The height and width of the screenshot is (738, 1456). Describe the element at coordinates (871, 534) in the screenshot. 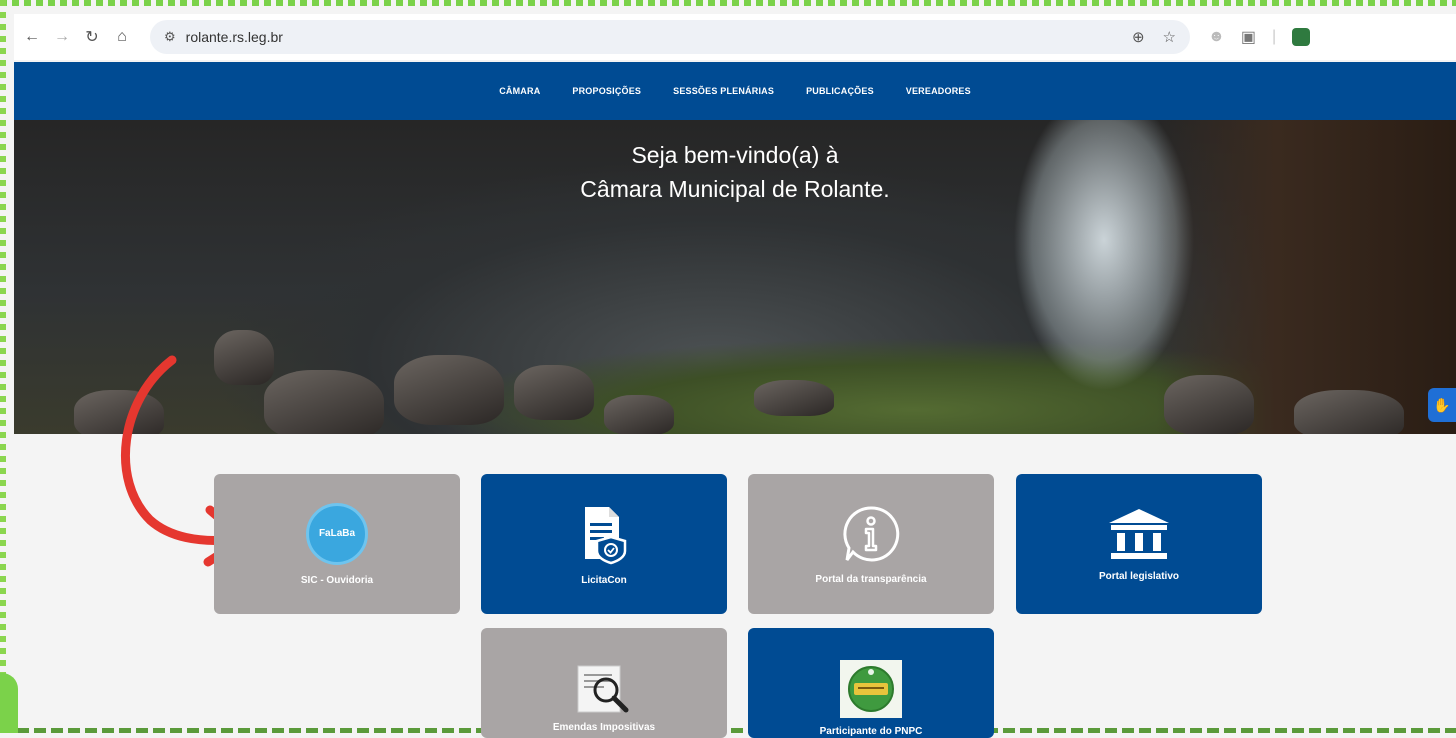

I see `info-bubble-icon` at that location.